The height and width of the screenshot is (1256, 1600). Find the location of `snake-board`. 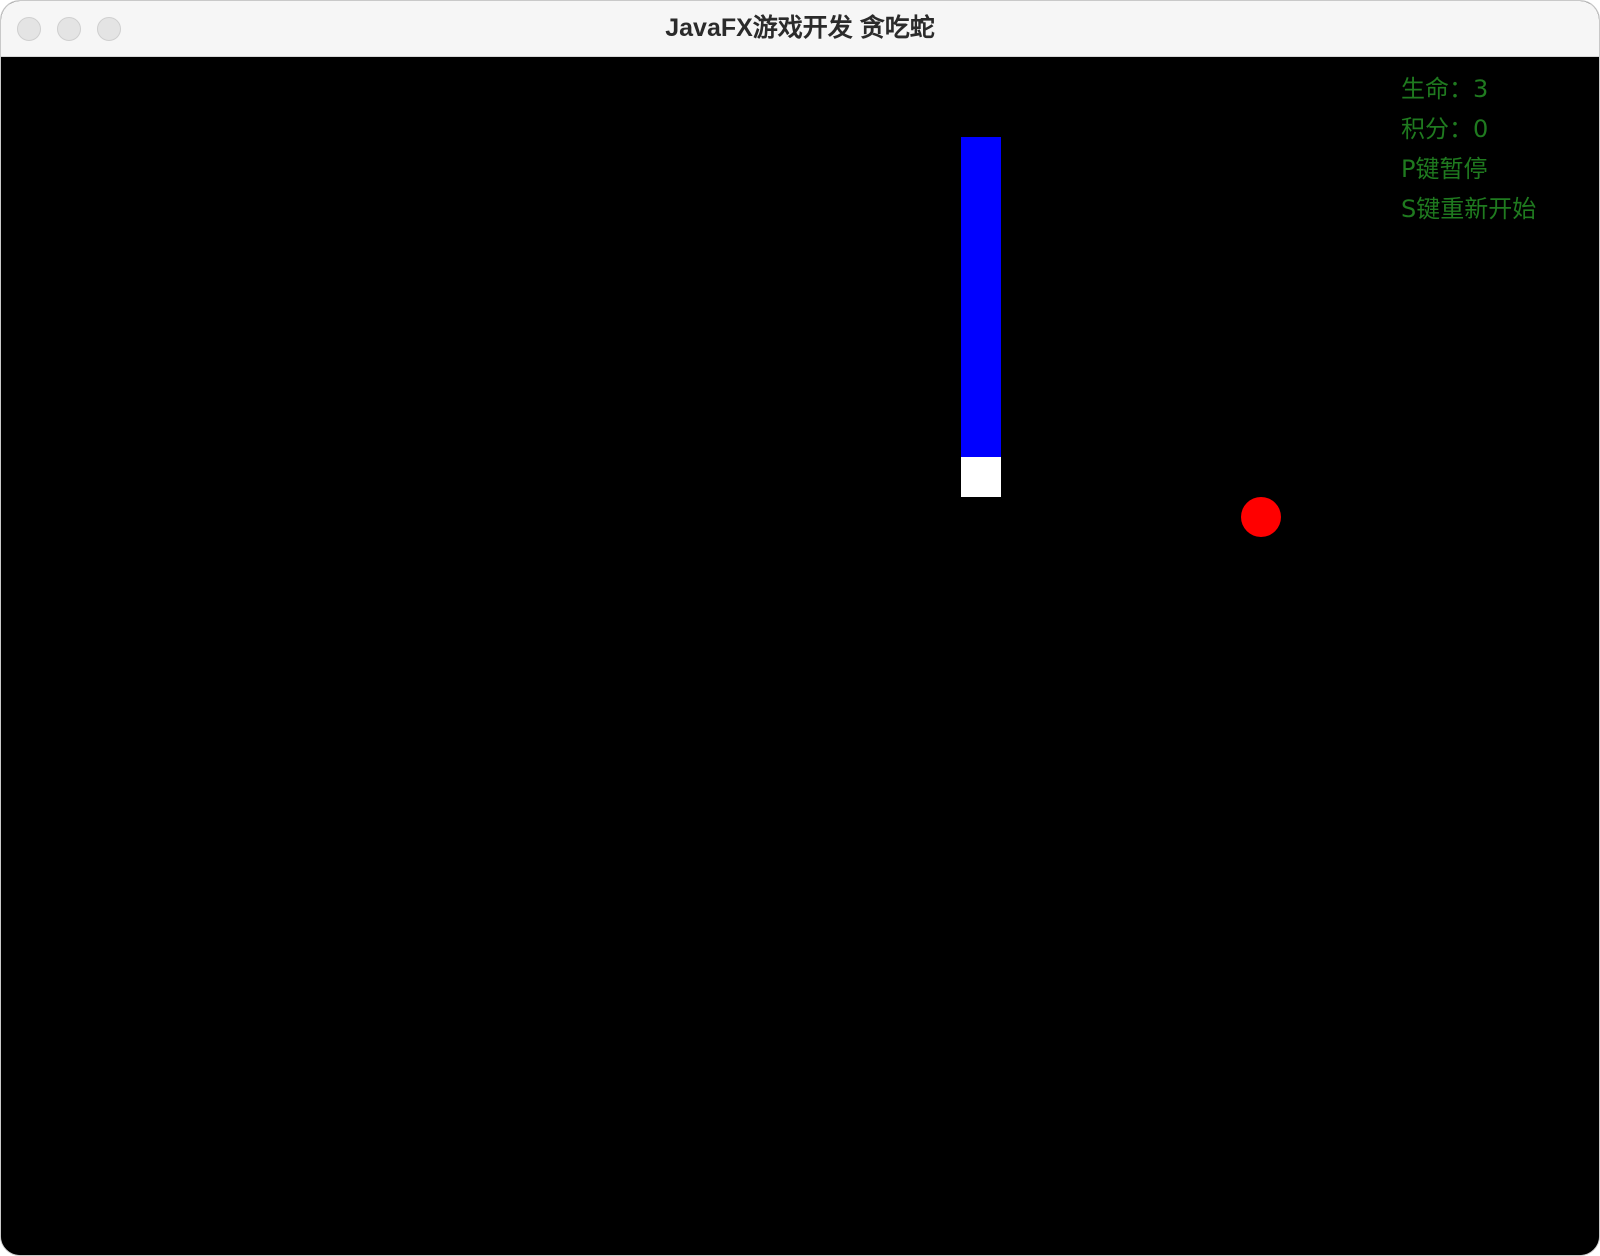

snake-board is located at coordinates (1121, 337).